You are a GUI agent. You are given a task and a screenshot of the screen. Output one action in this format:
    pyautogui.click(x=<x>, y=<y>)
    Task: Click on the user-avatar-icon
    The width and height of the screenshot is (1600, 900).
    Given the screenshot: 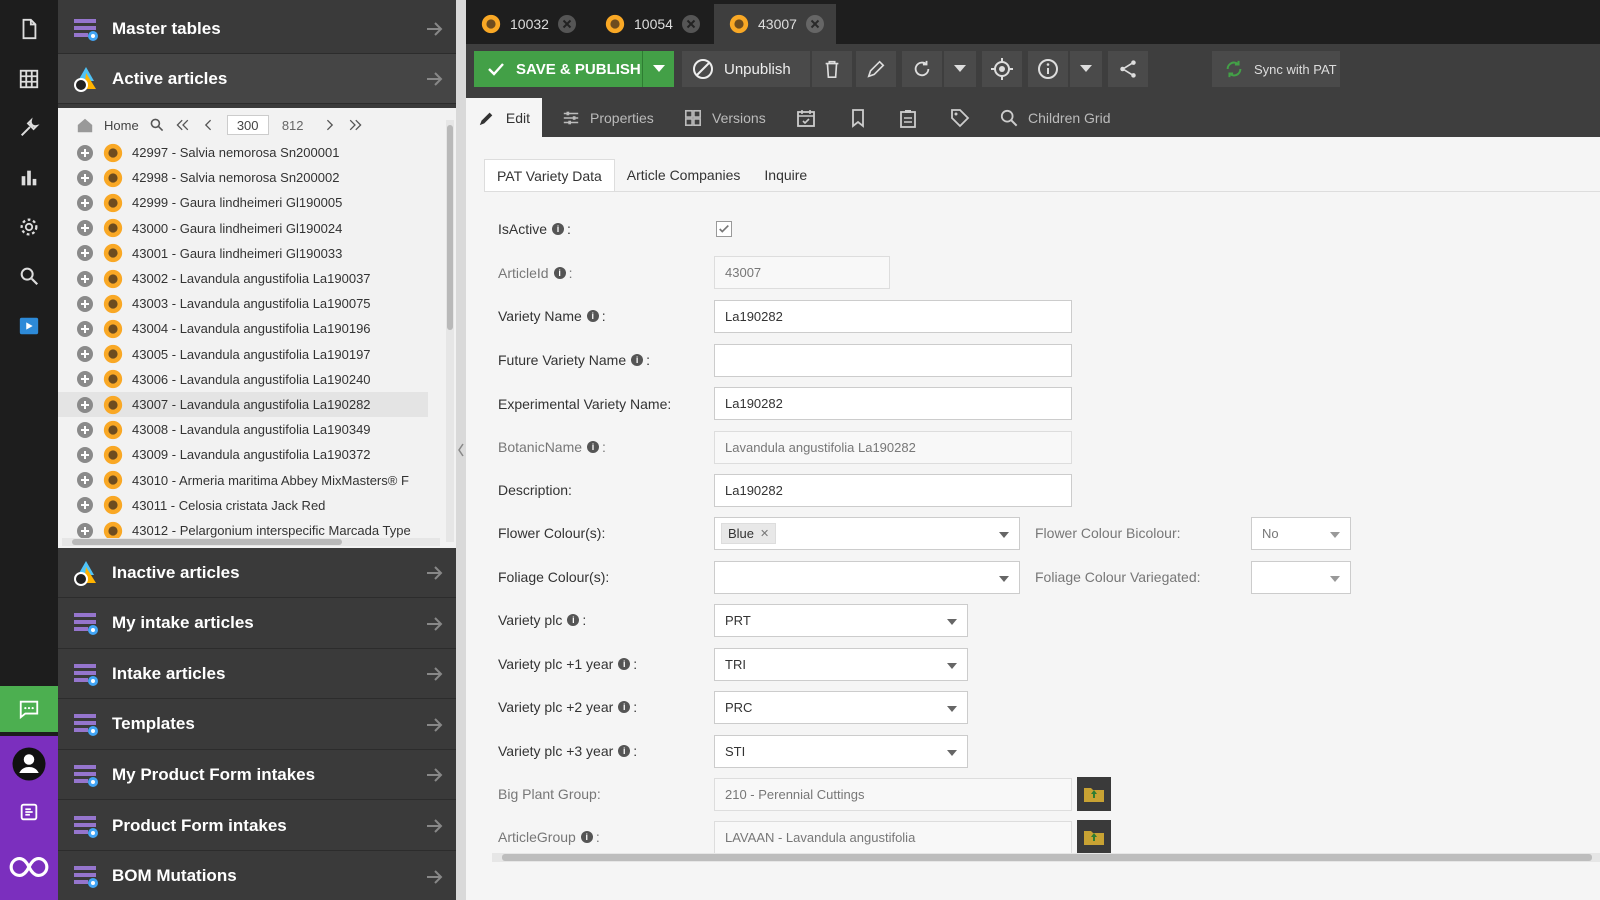 What is the action you would take?
    pyautogui.click(x=29, y=764)
    